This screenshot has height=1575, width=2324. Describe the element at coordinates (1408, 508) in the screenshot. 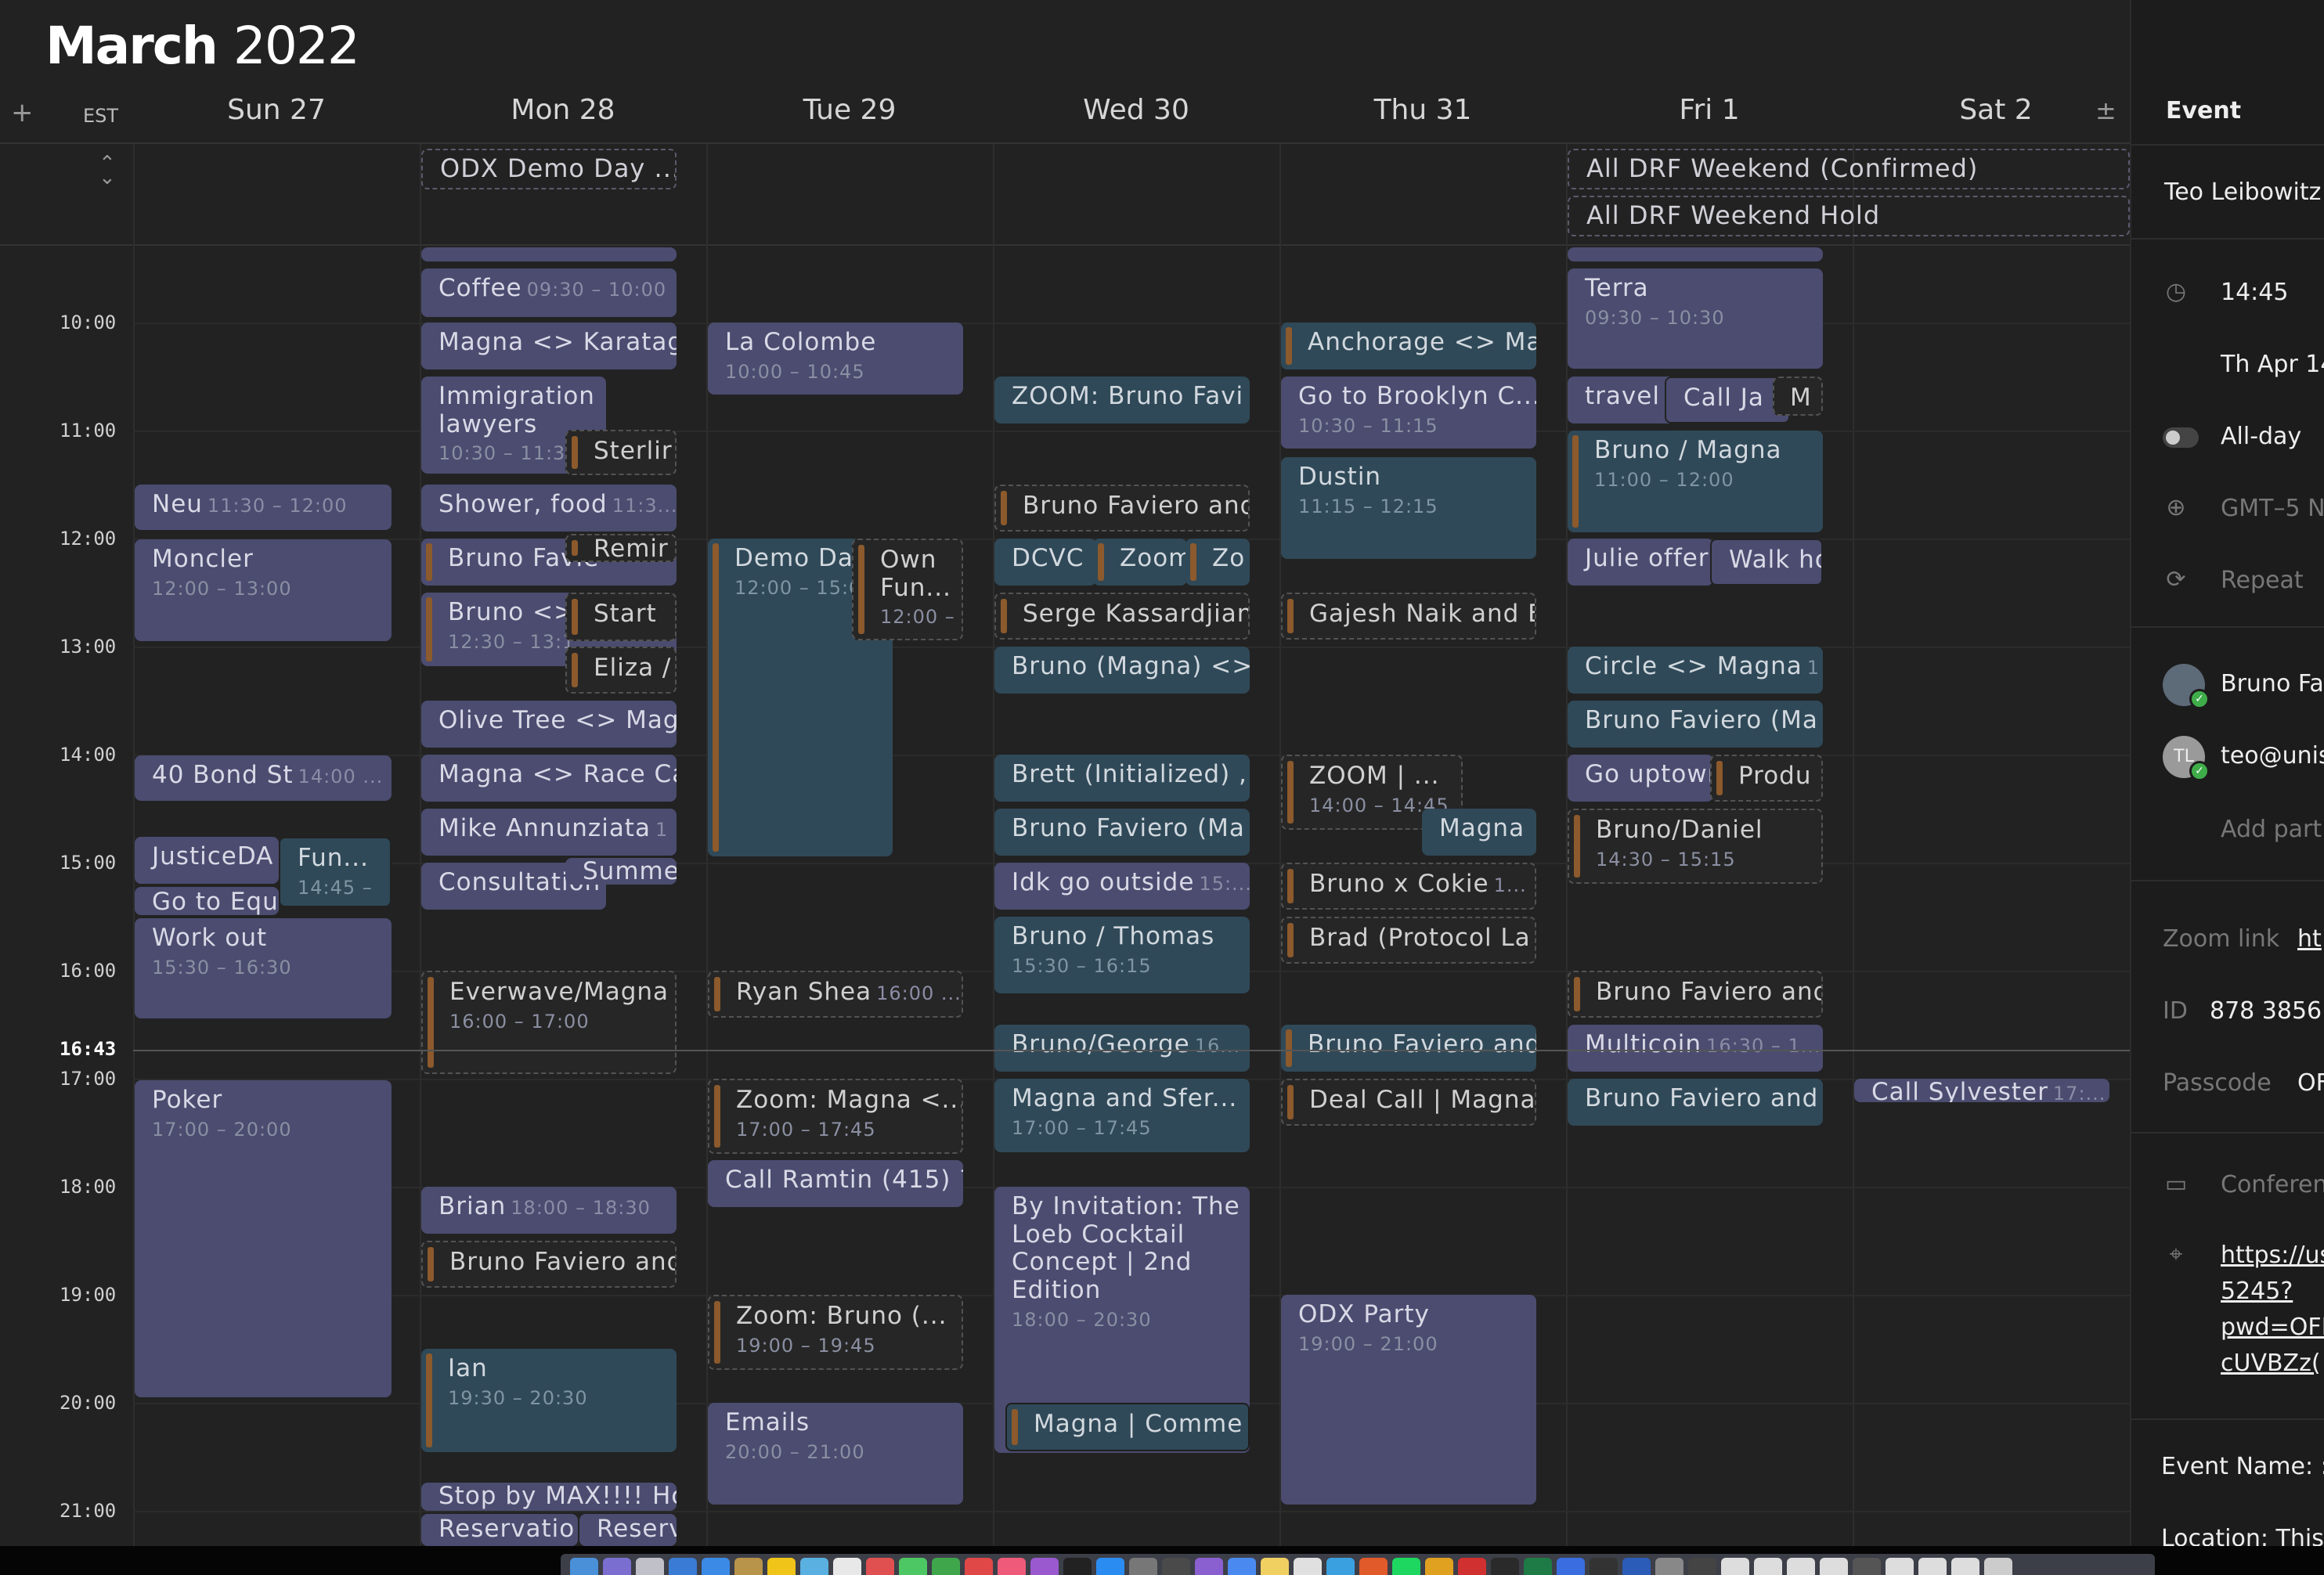

I see `event-block: Dustin 11:15 – 12:15` at that location.